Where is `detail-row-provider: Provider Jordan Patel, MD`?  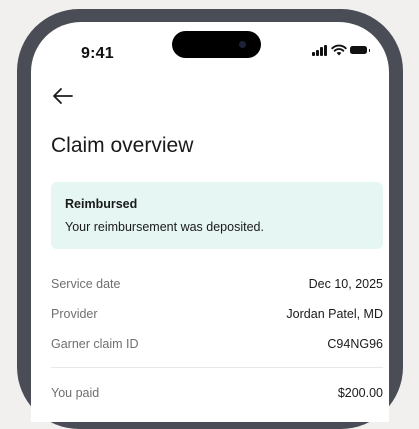 detail-row-provider: Provider Jordan Patel, MD is located at coordinates (217, 316).